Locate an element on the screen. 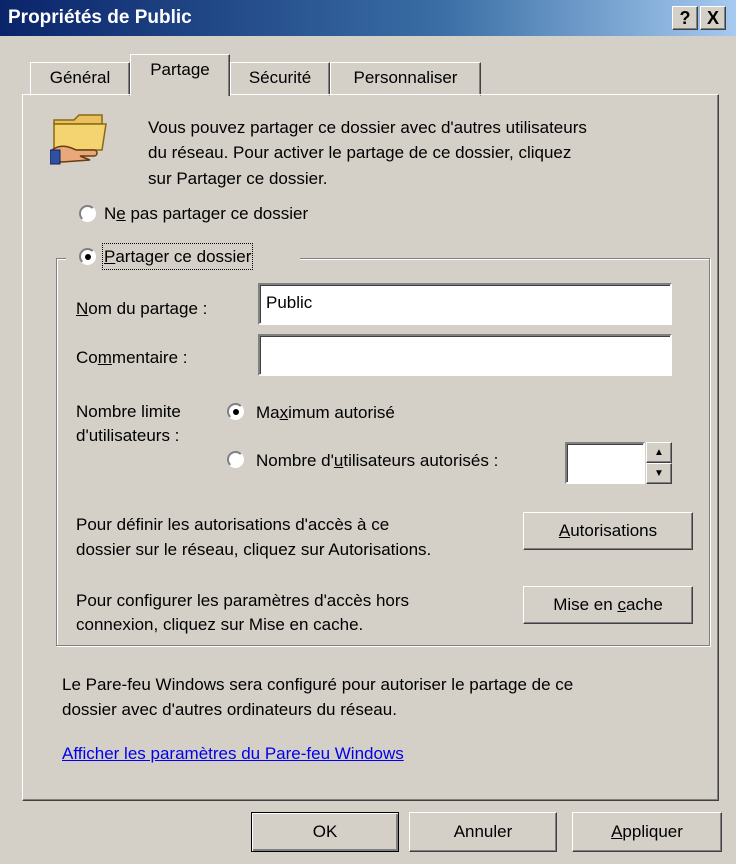  close-button: X is located at coordinates (713, 18).